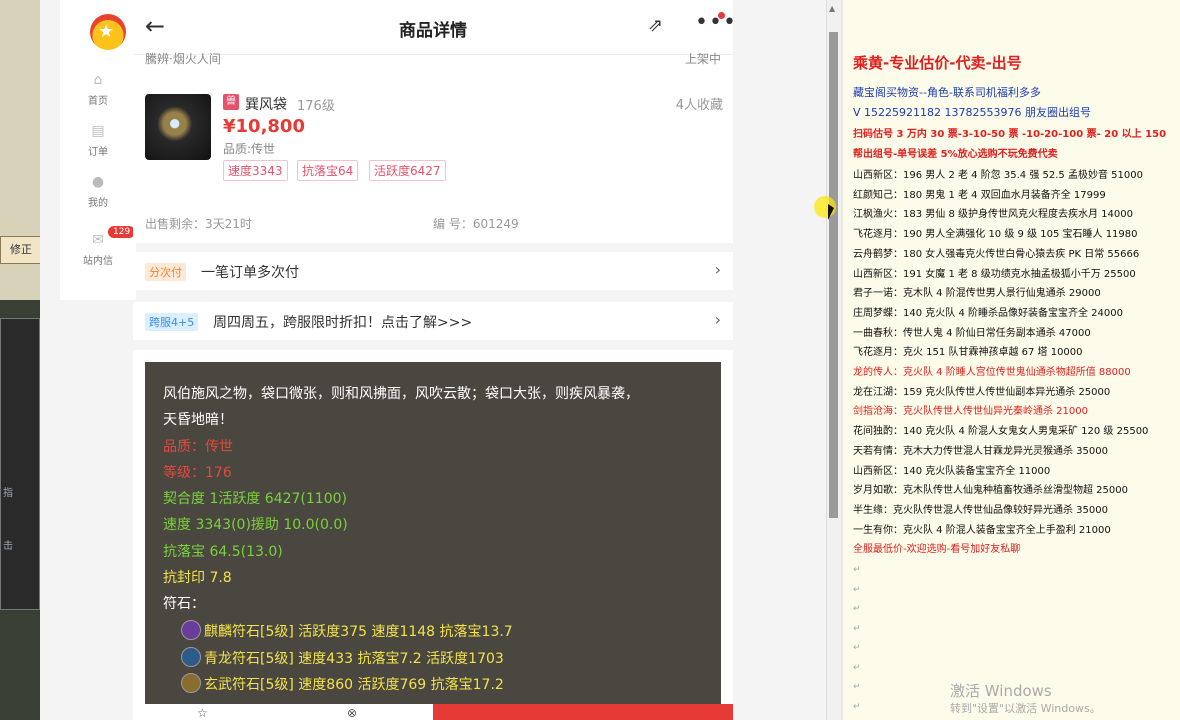 This screenshot has width=1180, height=720. What do you see at coordinates (98, 131) in the screenshot?
I see `order-icon: ▤` at bounding box center [98, 131].